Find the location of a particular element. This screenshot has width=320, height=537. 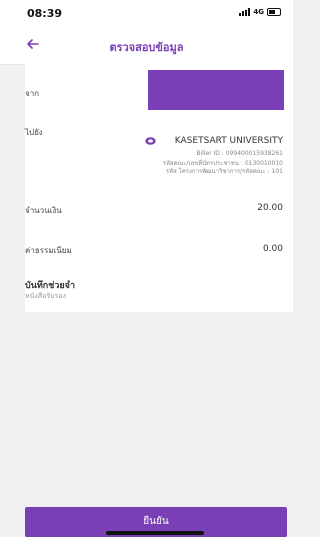

home-indicator is located at coordinates (155, 533).